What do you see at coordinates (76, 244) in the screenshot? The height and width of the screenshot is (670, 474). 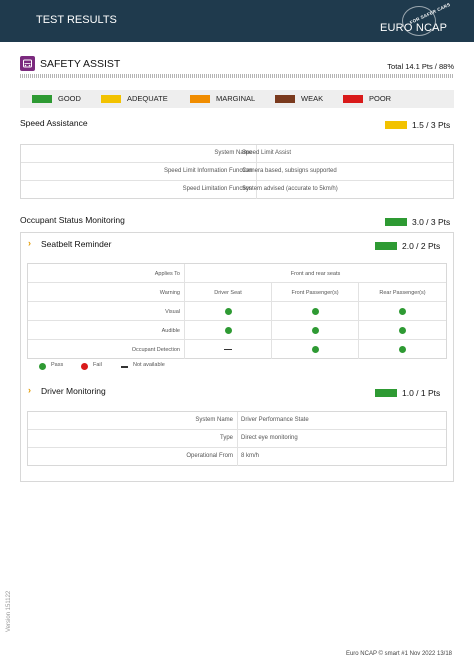 I see `seatbelt-reminder-title: Seatbelt Reminder` at bounding box center [76, 244].